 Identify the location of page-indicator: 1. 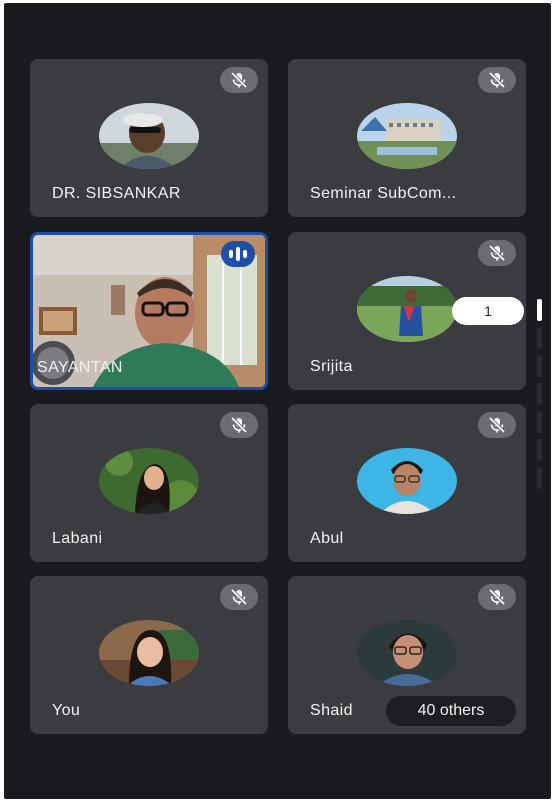
(488, 311).